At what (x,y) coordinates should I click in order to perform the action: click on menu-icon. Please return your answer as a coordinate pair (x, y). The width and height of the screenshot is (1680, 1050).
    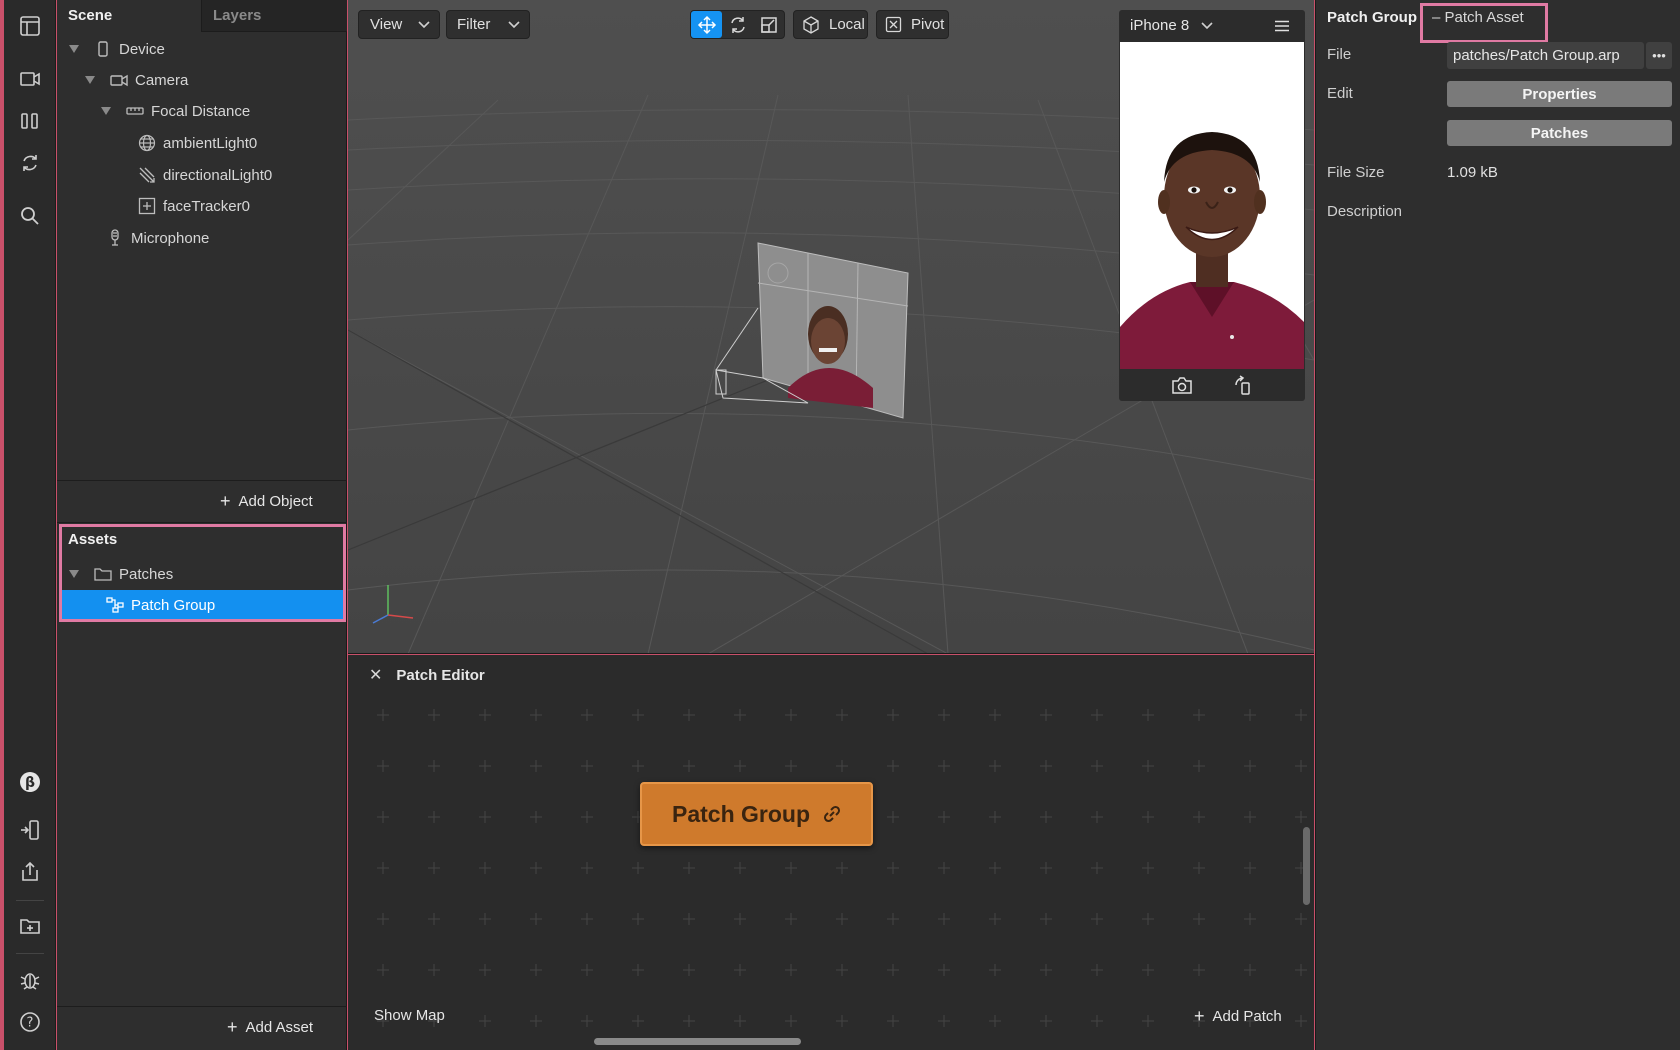
    Looking at the image, I should click on (1282, 26).